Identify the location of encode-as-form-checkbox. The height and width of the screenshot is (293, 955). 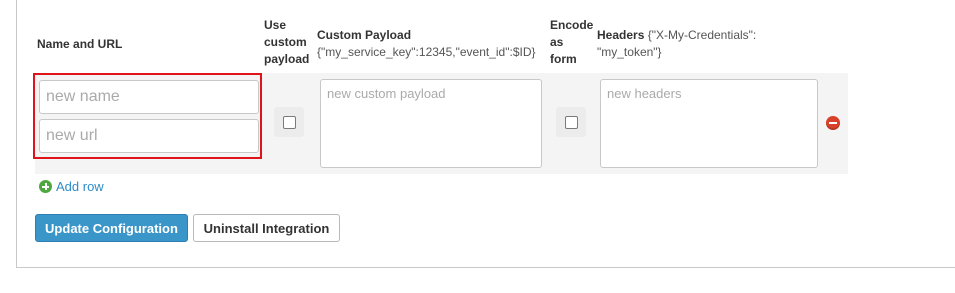
(571, 122).